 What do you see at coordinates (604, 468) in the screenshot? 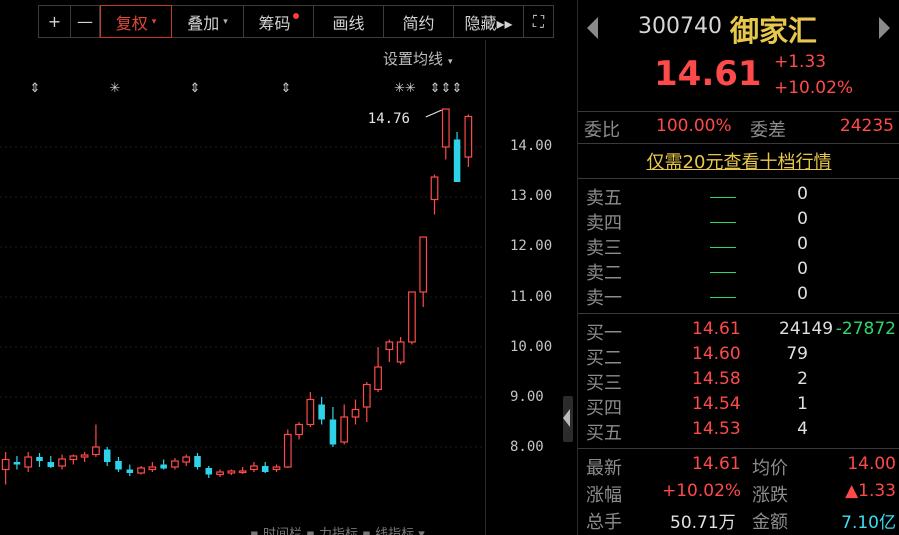
I see `latest-label: 最新` at bounding box center [604, 468].